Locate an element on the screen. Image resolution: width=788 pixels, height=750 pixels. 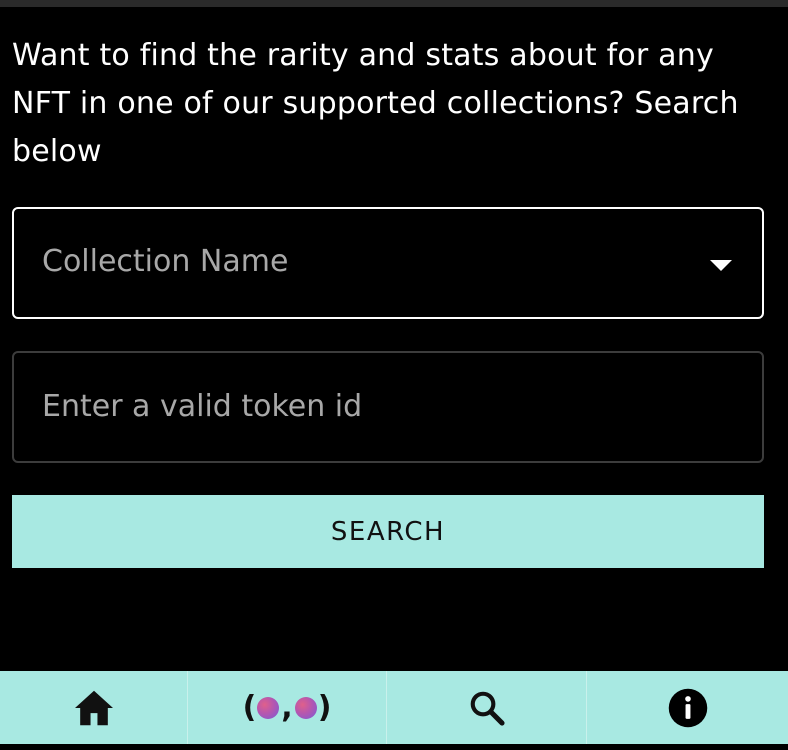
nav-info is located at coordinates (687, 707).